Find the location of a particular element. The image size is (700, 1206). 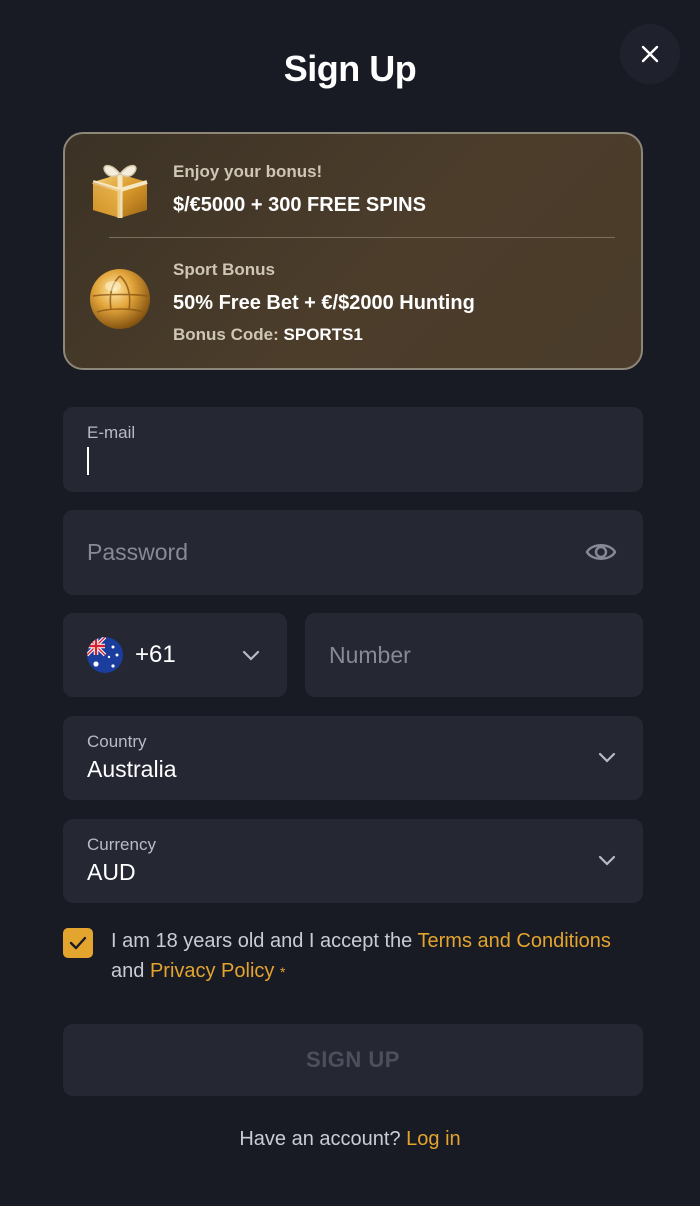

bonus-code-value: SPORTS1 is located at coordinates (323, 334).